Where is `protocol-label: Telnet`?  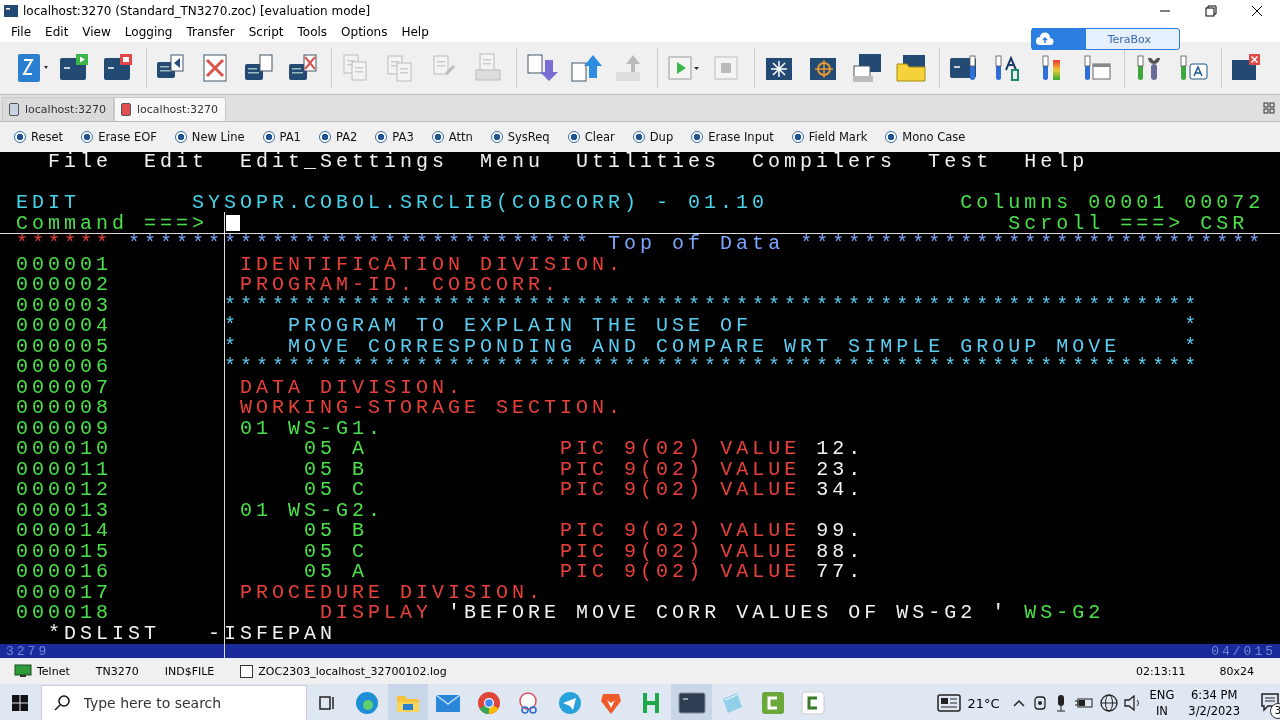
protocol-label: Telnet is located at coordinates (53, 671).